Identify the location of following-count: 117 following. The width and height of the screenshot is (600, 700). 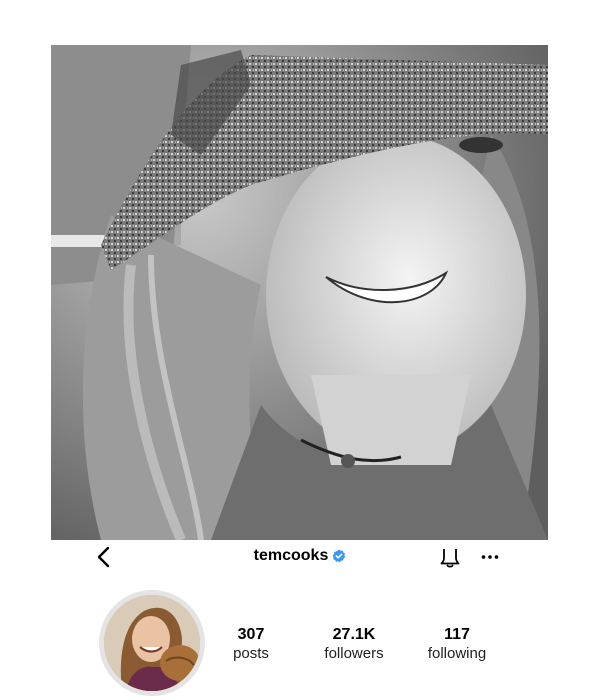
(457, 644).